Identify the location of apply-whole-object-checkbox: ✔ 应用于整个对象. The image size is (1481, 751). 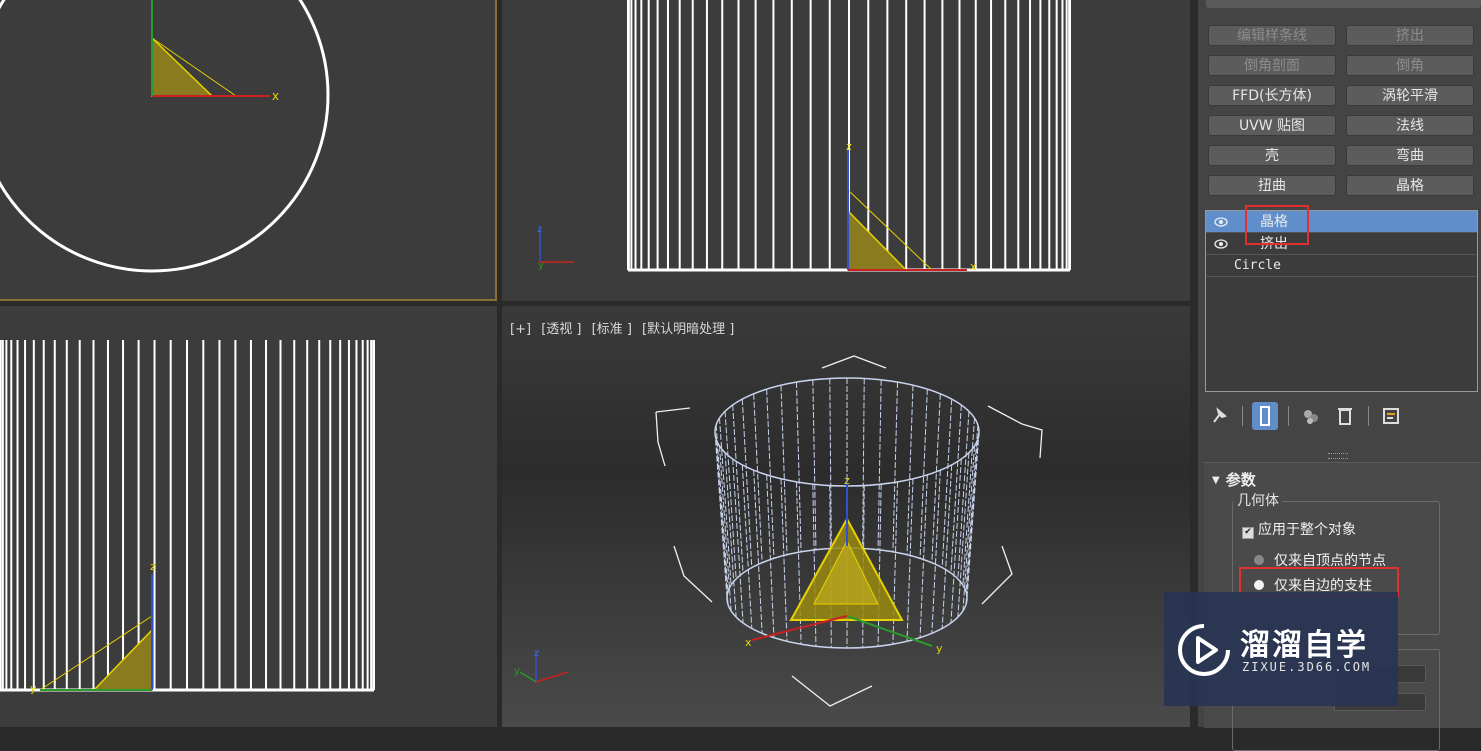
(1299, 529).